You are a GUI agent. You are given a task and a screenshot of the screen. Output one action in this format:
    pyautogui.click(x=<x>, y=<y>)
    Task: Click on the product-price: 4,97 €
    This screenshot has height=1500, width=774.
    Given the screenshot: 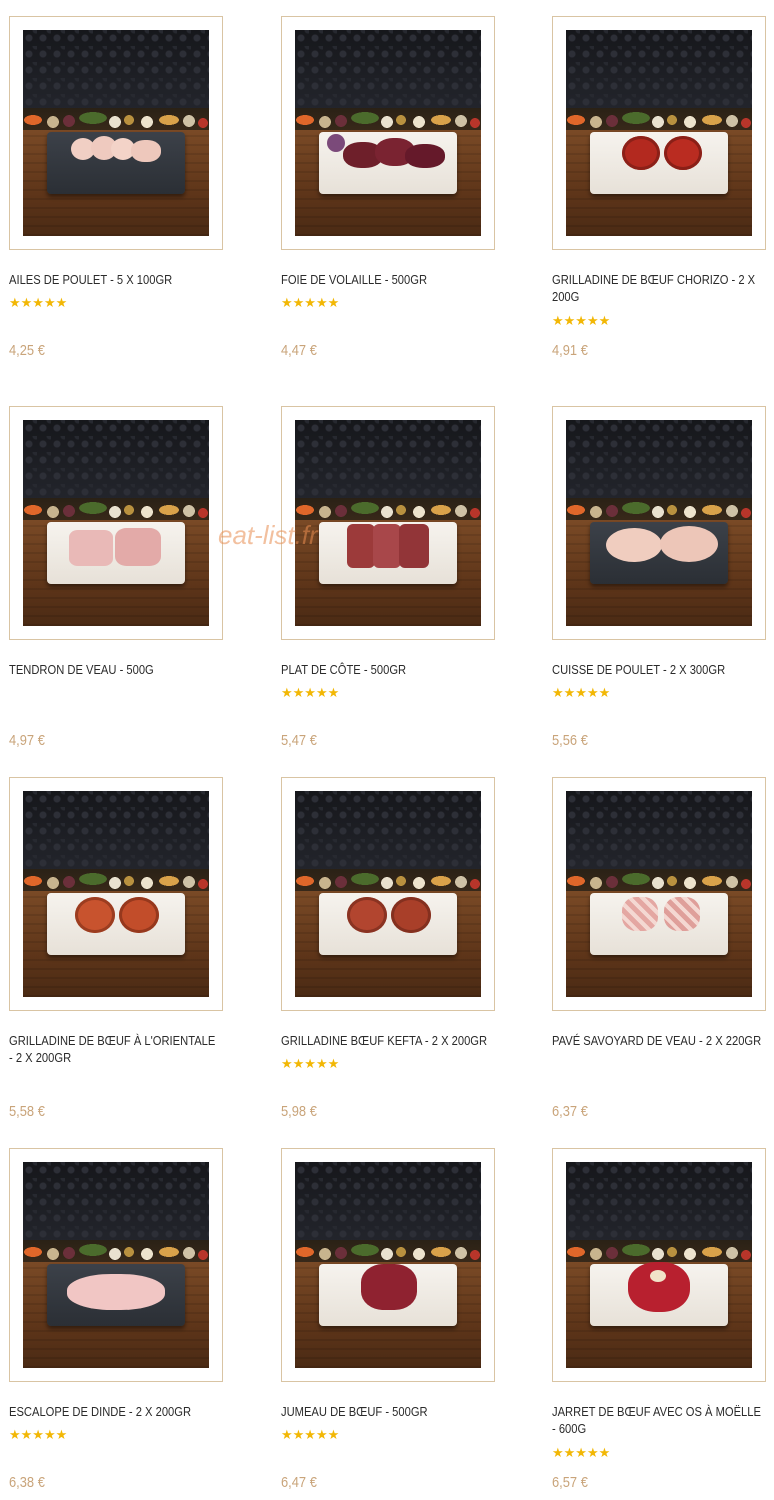 What is the action you would take?
    pyautogui.click(x=27, y=740)
    